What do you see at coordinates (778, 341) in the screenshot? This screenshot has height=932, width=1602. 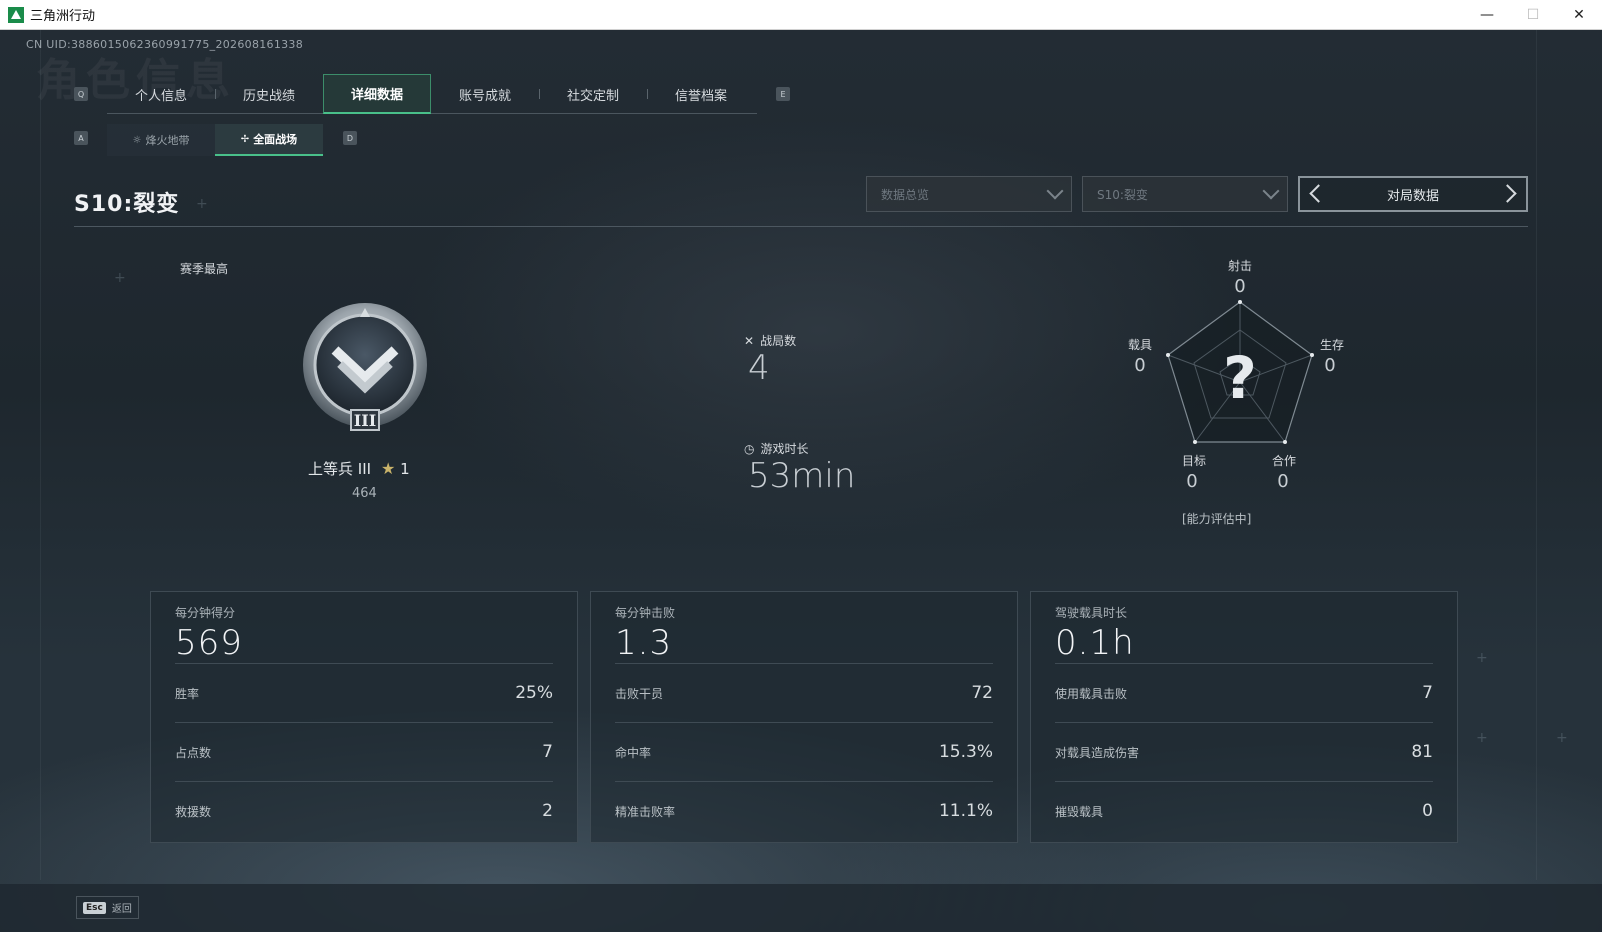 I see `matches-label-text: 战局数` at bounding box center [778, 341].